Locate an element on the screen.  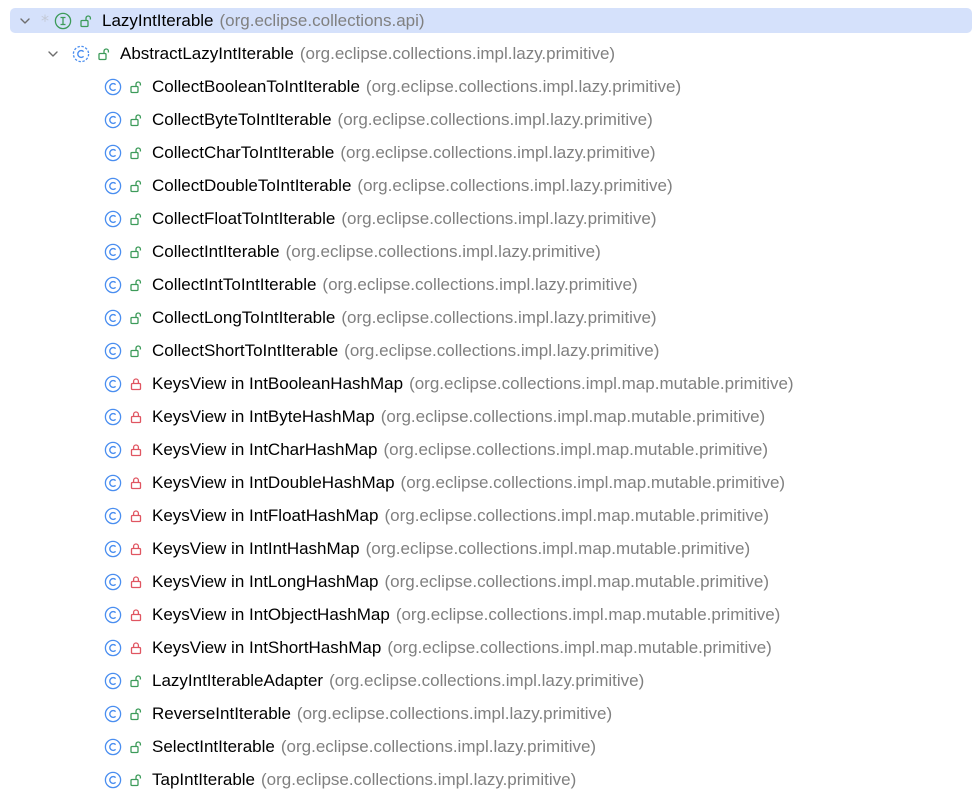
type-name: KeysView in IntCharHashMap is located at coordinates (265, 449).